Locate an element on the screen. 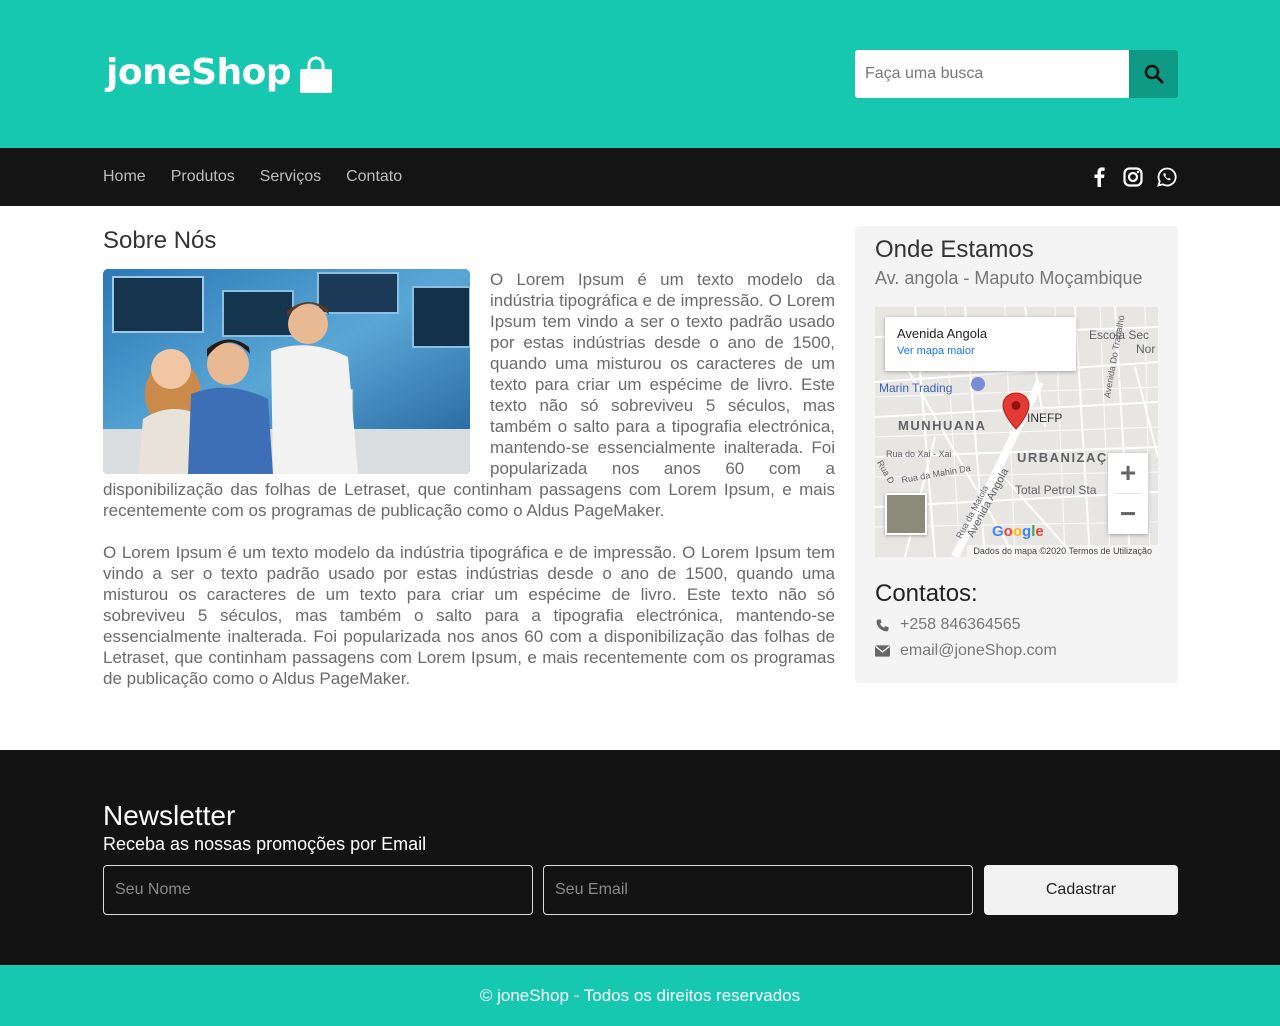 This screenshot has height=1026, width=1280. larger-map-link: Ver mapa maior is located at coordinates (980, 351).